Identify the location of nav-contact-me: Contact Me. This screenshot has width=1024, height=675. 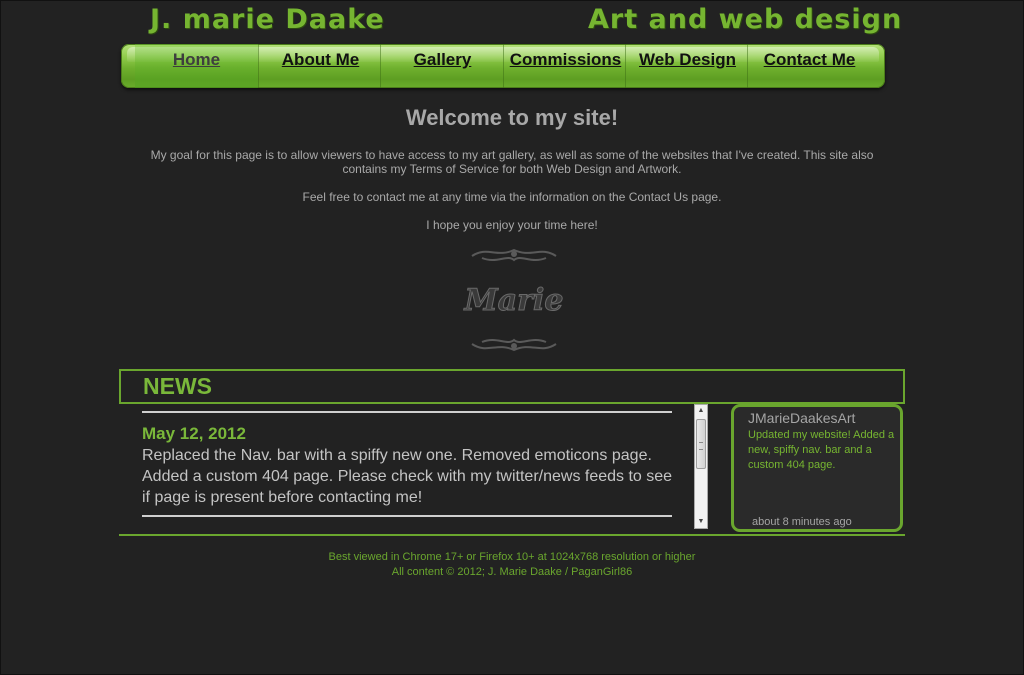
(809, 66).